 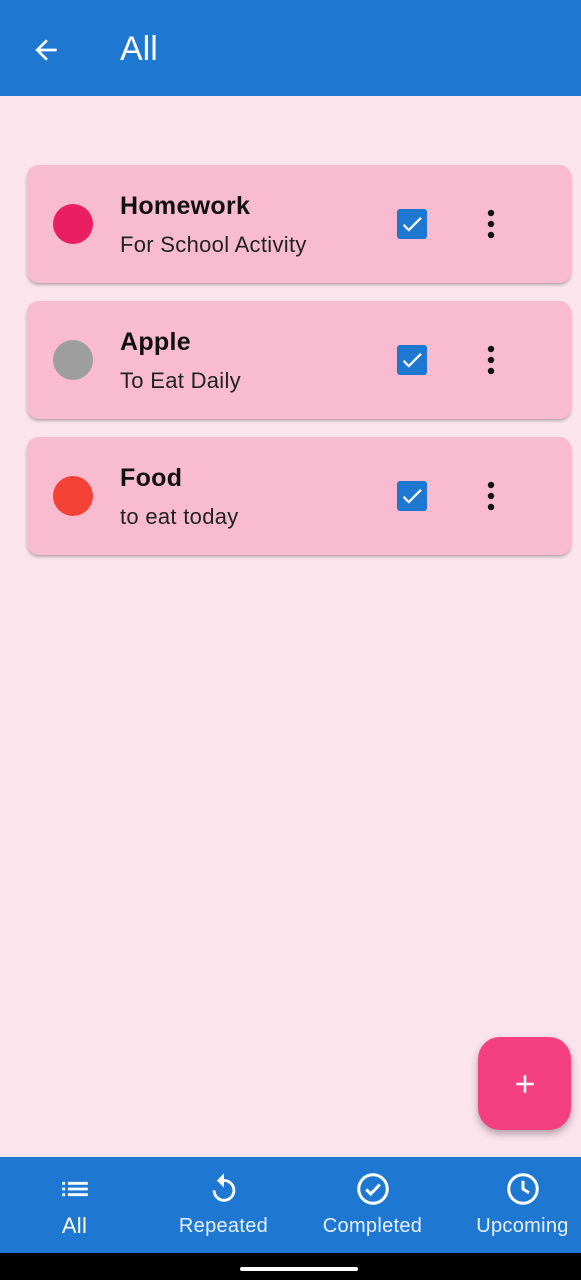 I want to click on nav-item-completed: Completed, so click(x=372, y=1205).